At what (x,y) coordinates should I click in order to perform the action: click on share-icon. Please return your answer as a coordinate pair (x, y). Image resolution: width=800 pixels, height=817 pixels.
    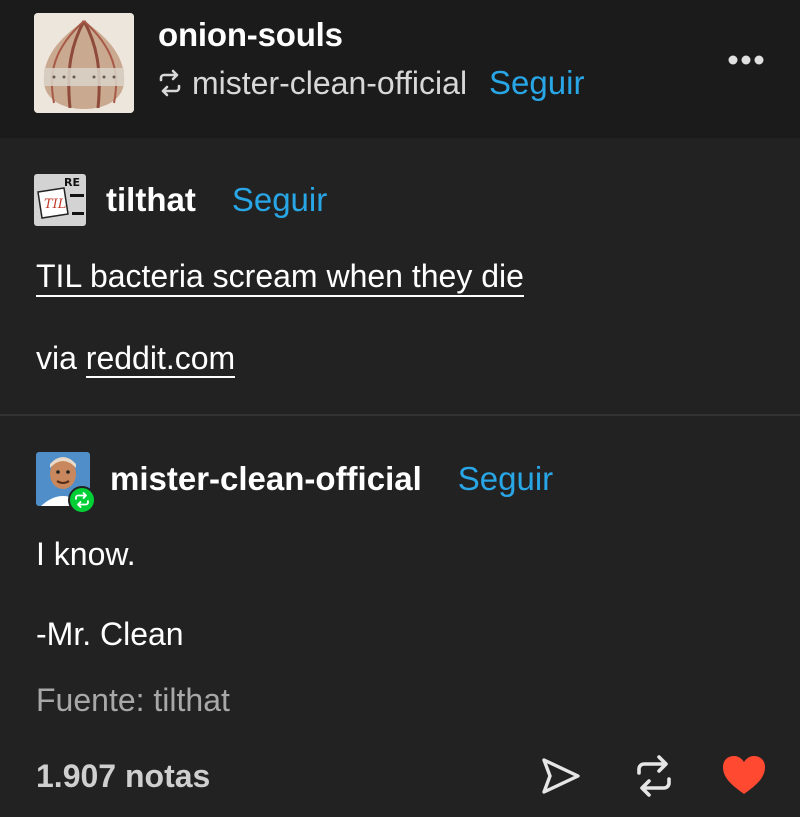
    Looking at the image, I should click on (560, 776).